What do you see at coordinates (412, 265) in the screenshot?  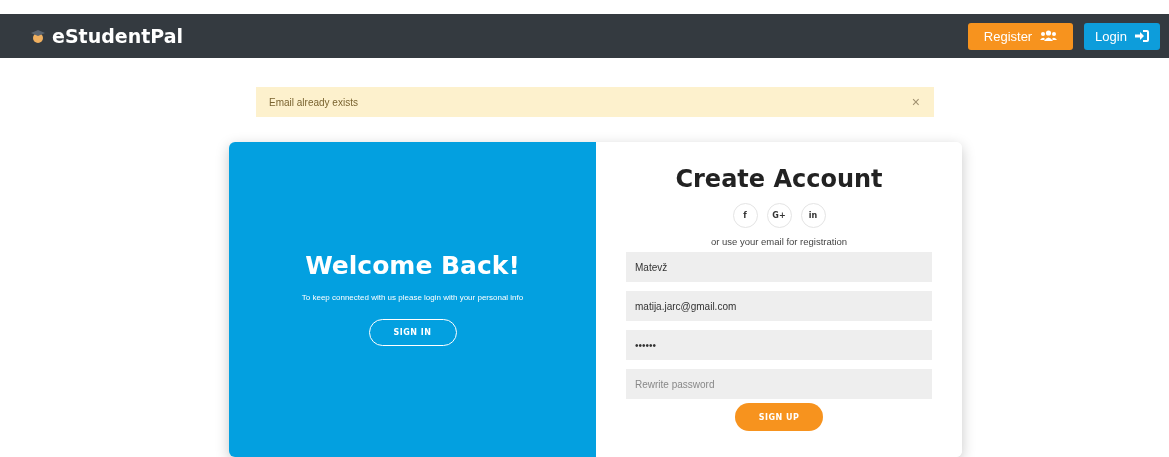 I see `welcome-title: Welcome Back!` at bounding box center [412, 265].